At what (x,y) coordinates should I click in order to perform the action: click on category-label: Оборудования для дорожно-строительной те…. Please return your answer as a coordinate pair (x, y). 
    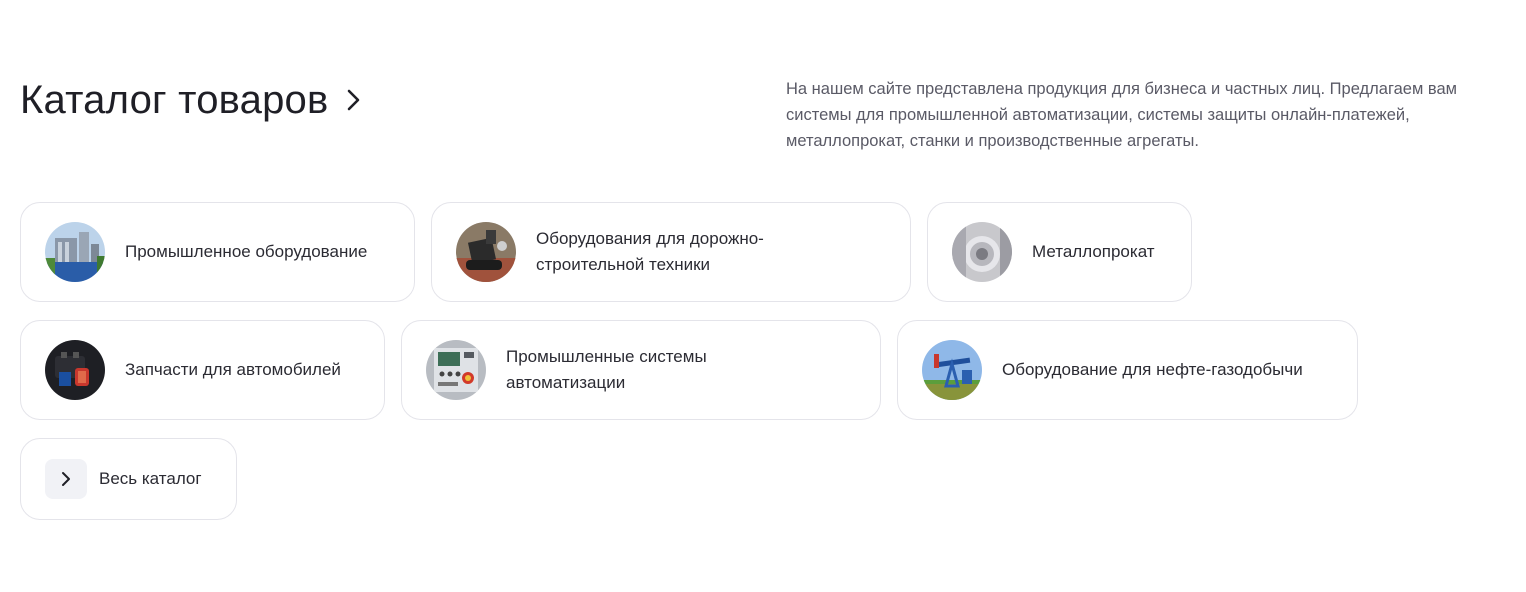
    Looking at the image, I should click on (650, 251).